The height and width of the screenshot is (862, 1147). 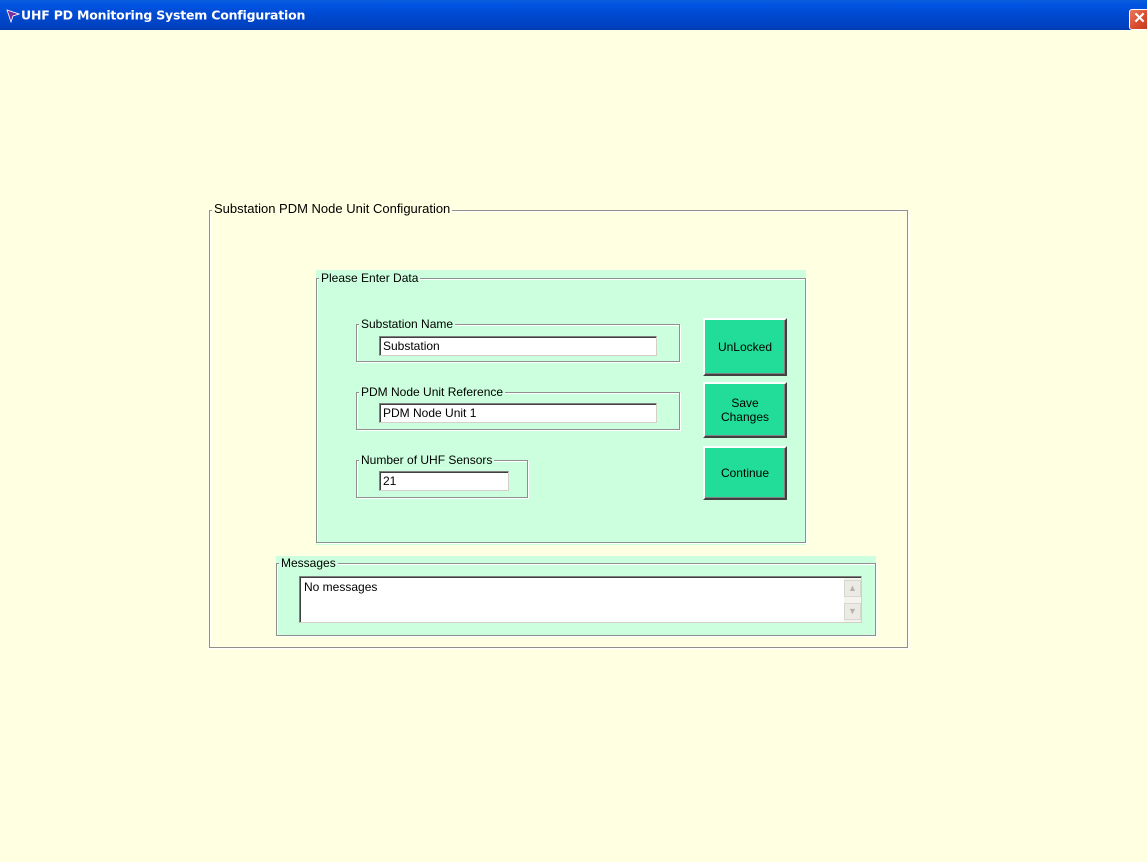 What do you see at coordinates (580, 599) in the screenshot?
I see `messages-textarea: No messages` at bounding box center [580, 599].